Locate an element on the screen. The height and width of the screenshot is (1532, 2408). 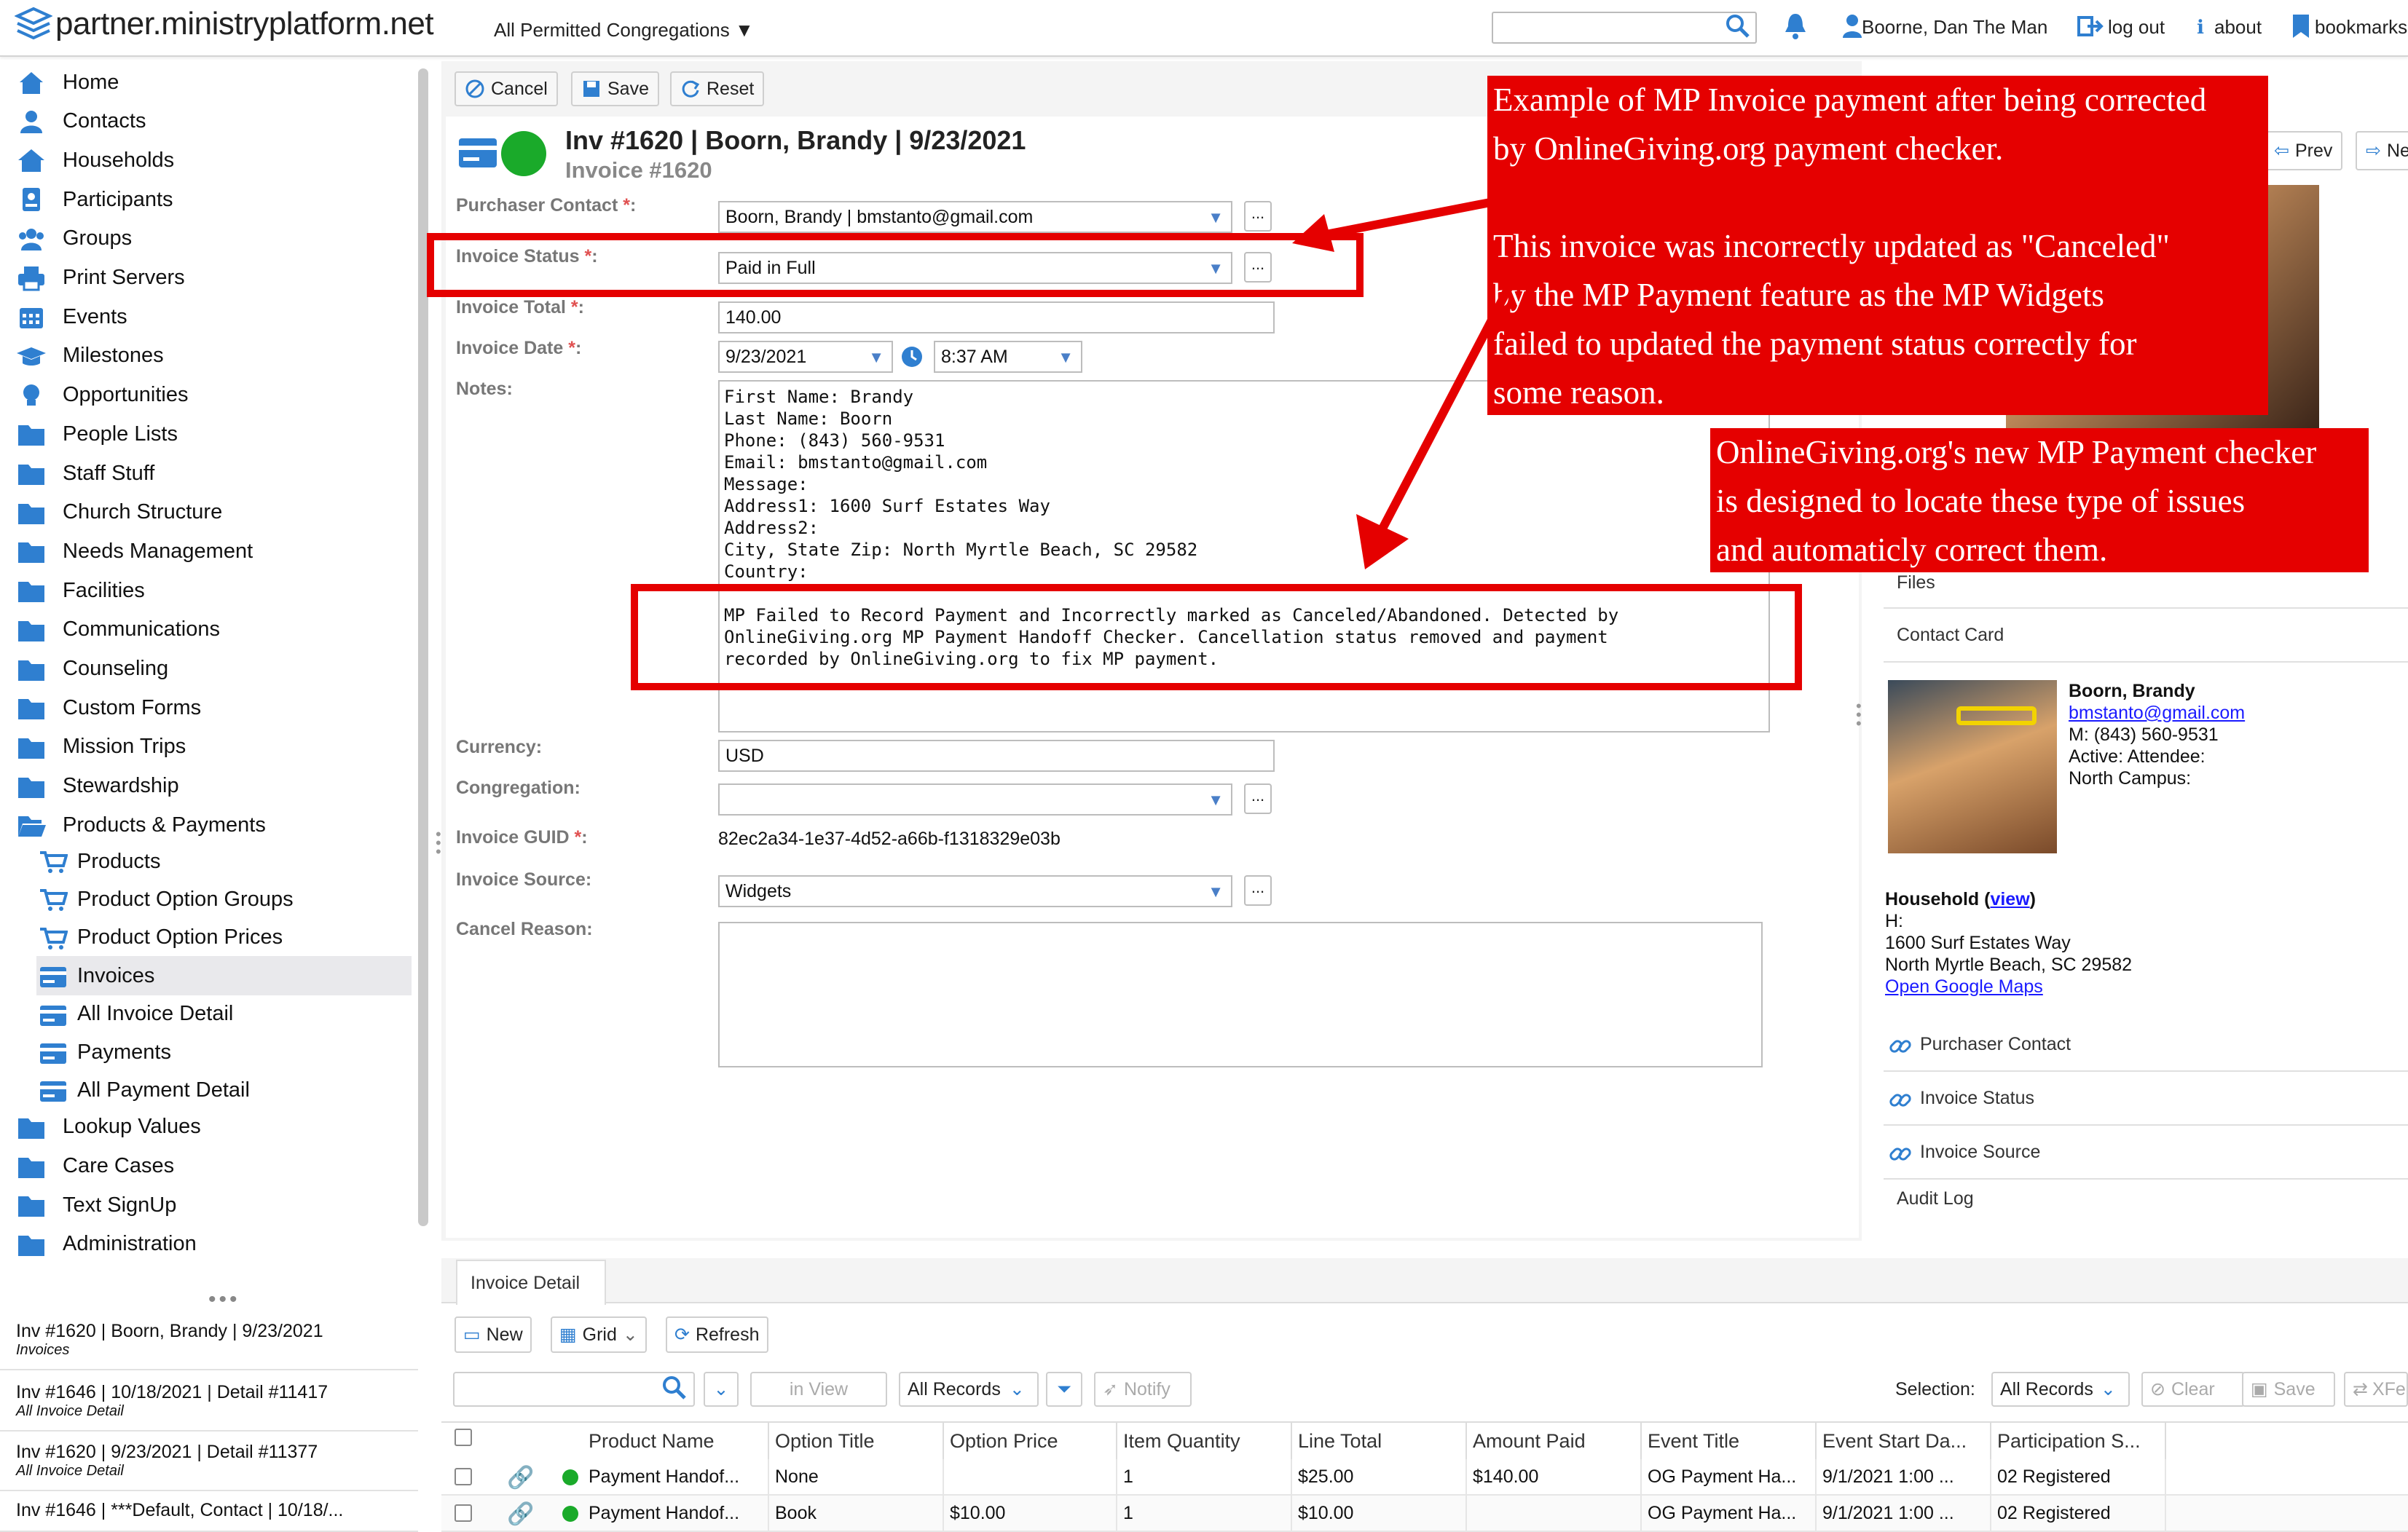
grid-search-input is located at coordinates (574, 1389).